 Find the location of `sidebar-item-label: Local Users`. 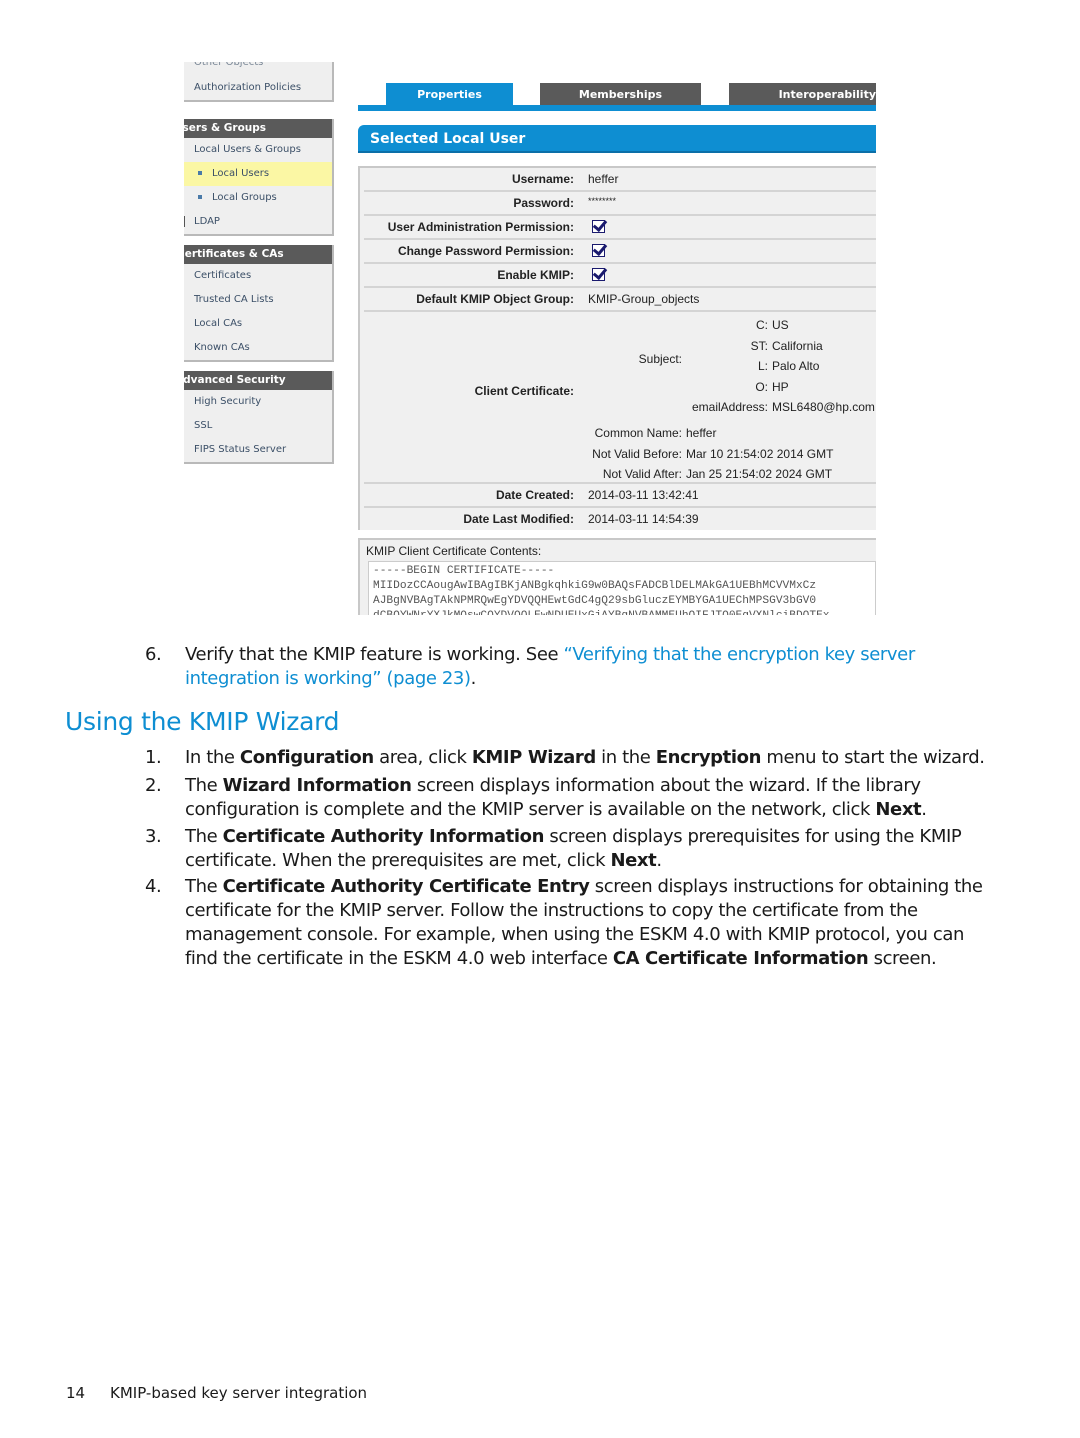

sidebar-item-label: Local Users is located at coordinates (241, 173).